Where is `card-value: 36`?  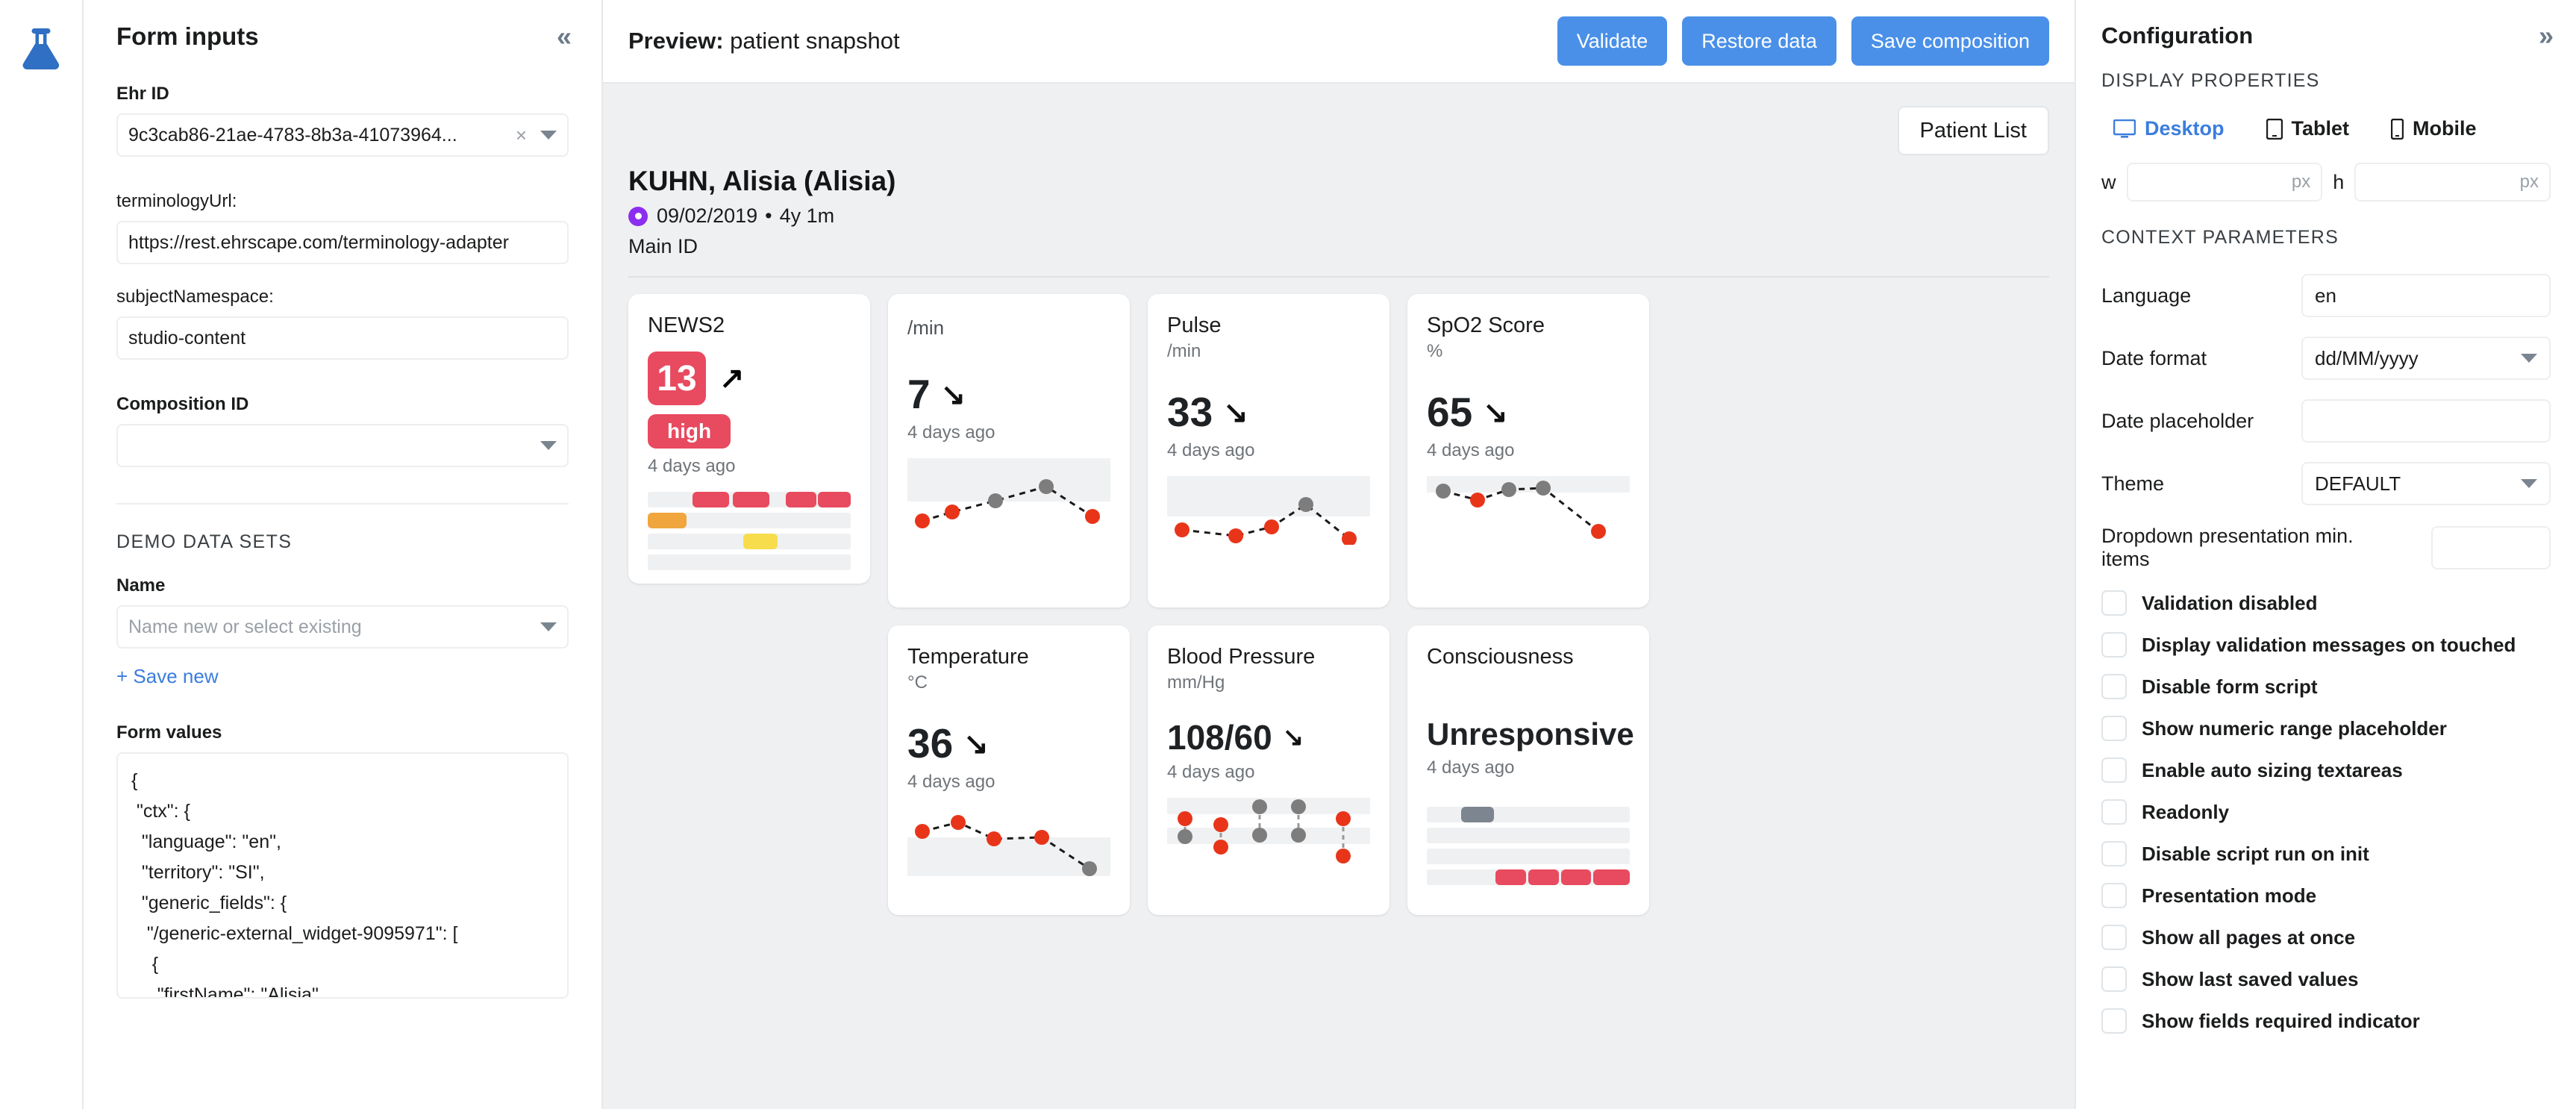 card-value: 36 is located at coordinates (930, 743).